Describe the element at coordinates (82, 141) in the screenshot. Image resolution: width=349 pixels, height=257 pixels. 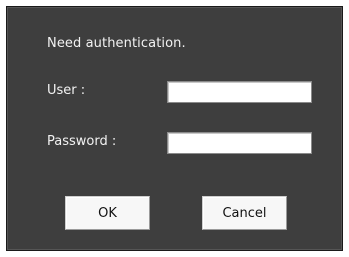
I see `password-label: Password :` at that location.